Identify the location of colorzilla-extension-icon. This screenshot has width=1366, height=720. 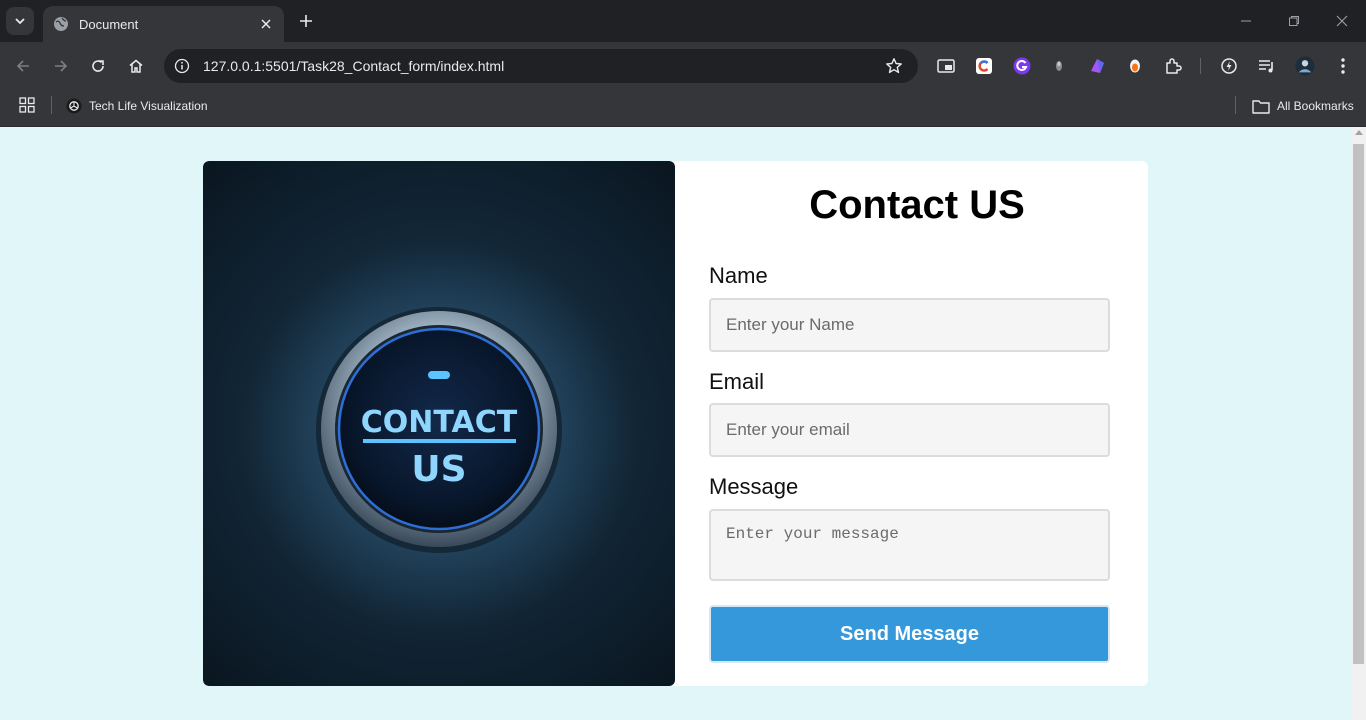
(984, 66).